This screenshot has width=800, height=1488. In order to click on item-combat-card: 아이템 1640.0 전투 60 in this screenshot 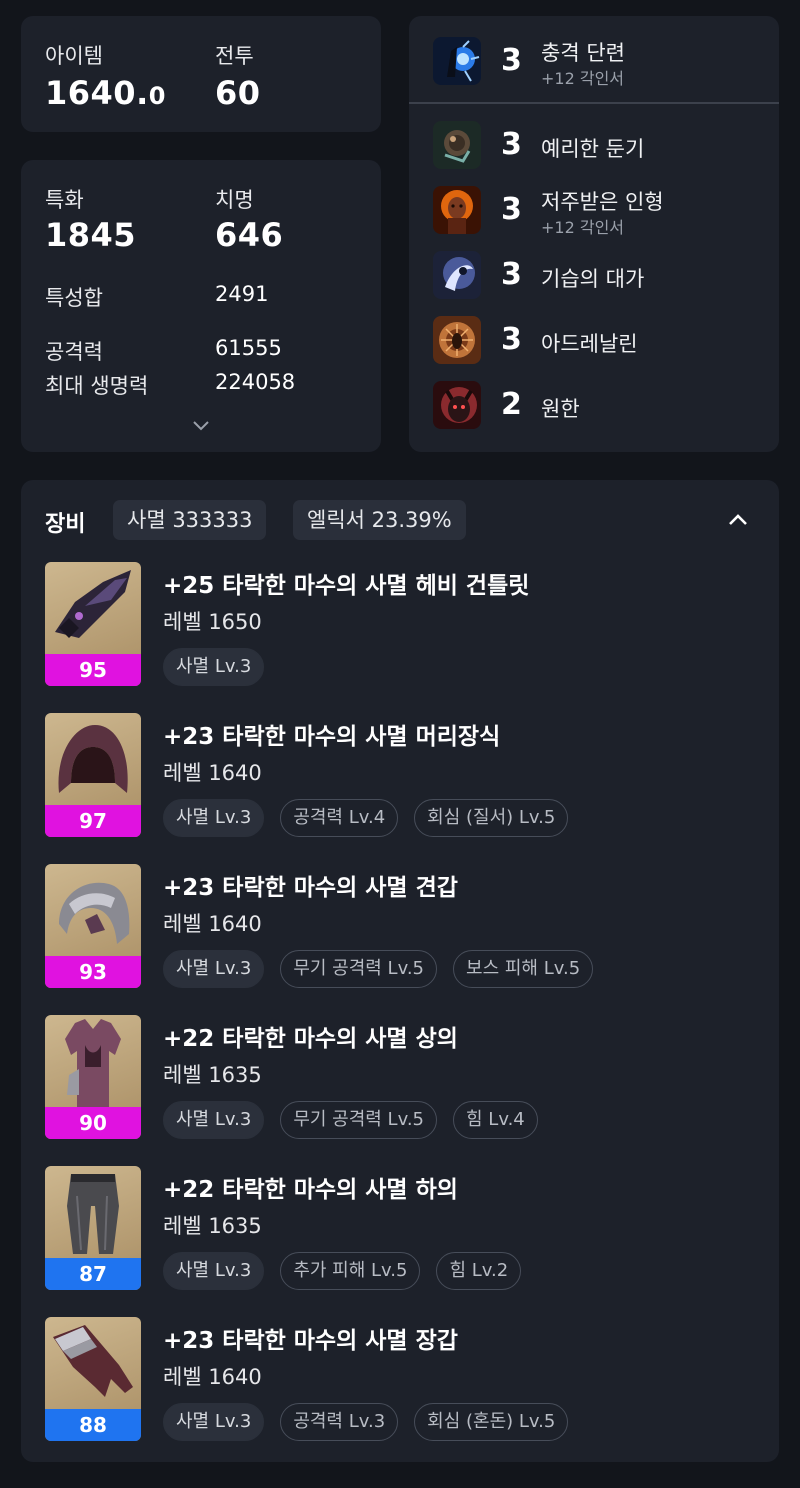, I will do `click(201, 74)`.